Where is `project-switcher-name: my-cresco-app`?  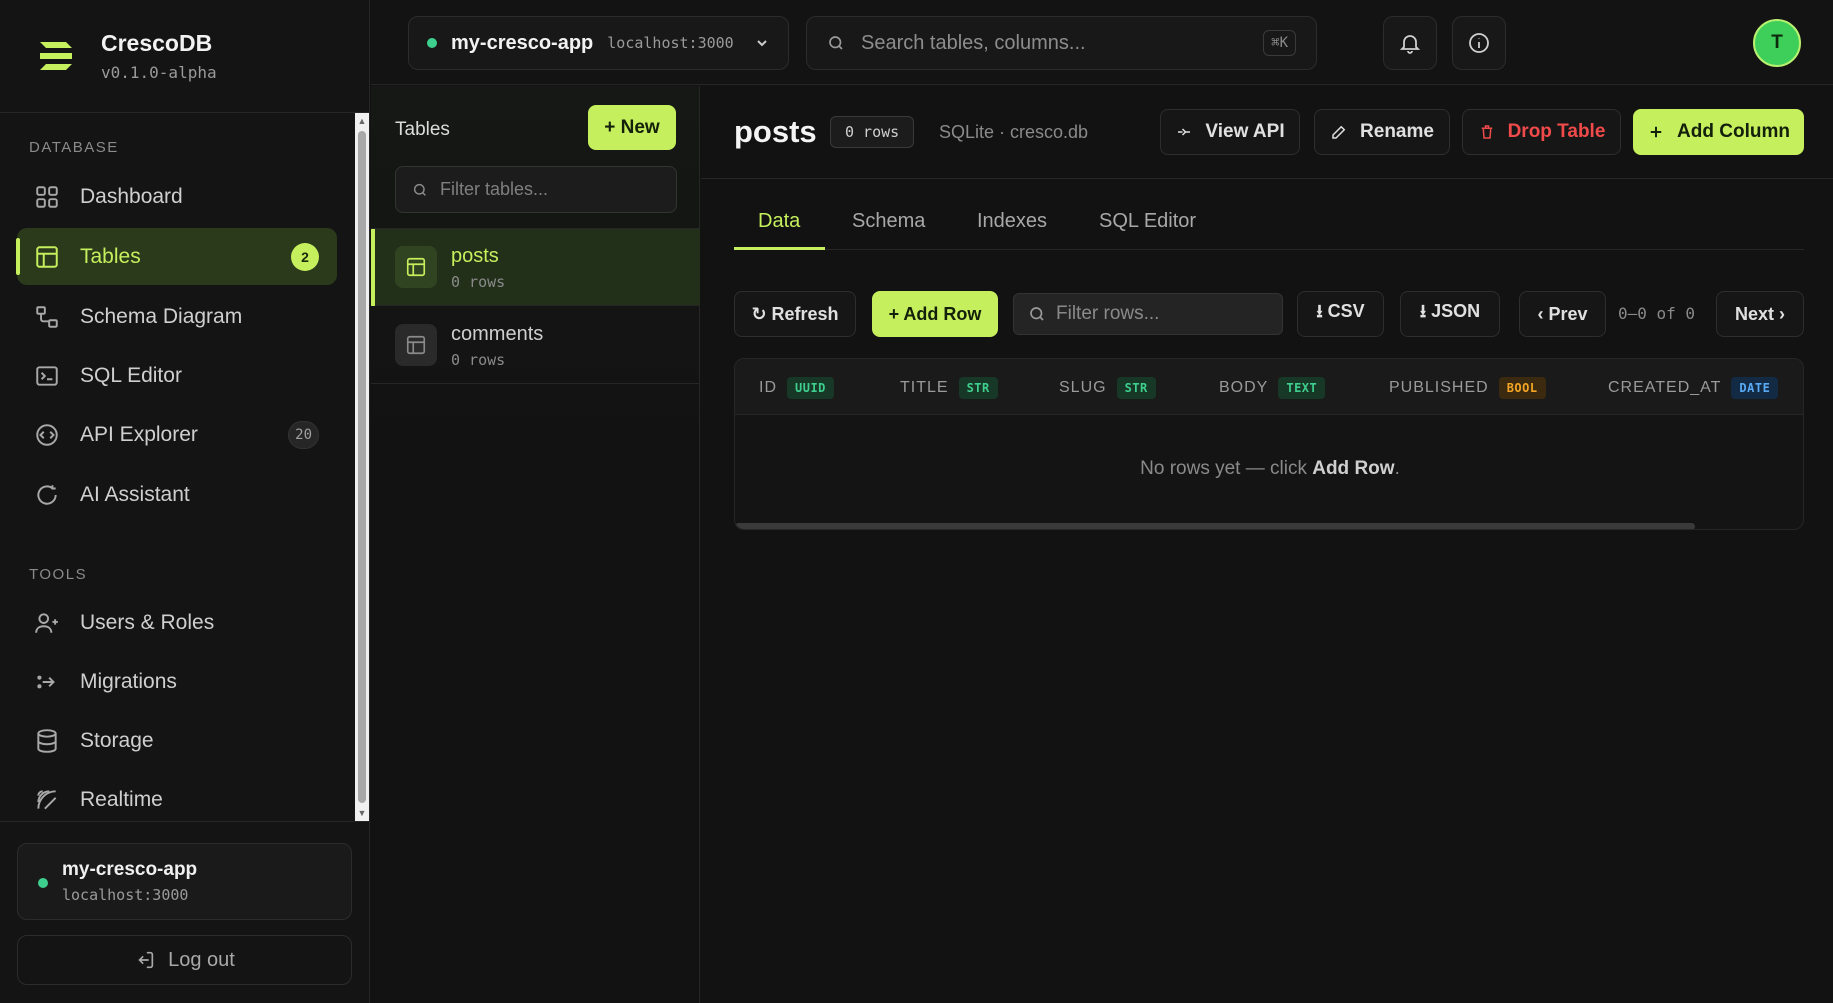 project-switcher-name: my-cresco-app is located at coordinates (522, 42).